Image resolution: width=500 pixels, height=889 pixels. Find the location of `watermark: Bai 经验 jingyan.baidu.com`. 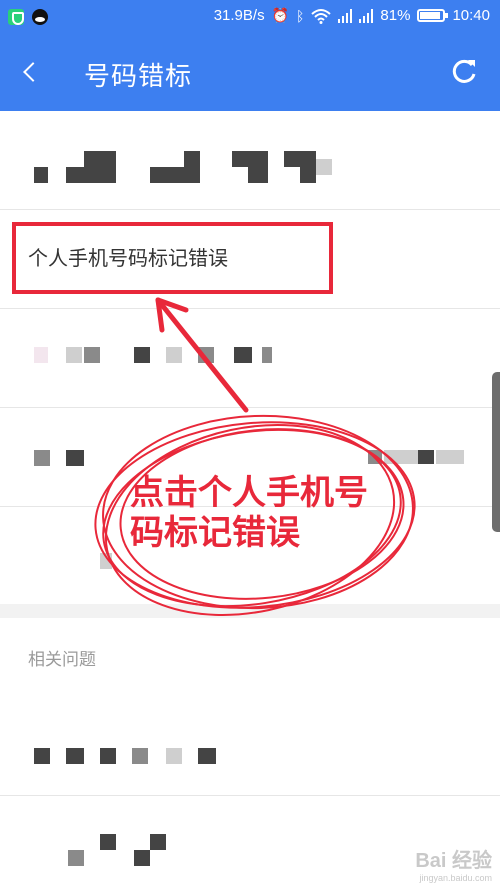

watermark: Bai 经验 jingyan.baidu.com is located at coordinates (453, 863).